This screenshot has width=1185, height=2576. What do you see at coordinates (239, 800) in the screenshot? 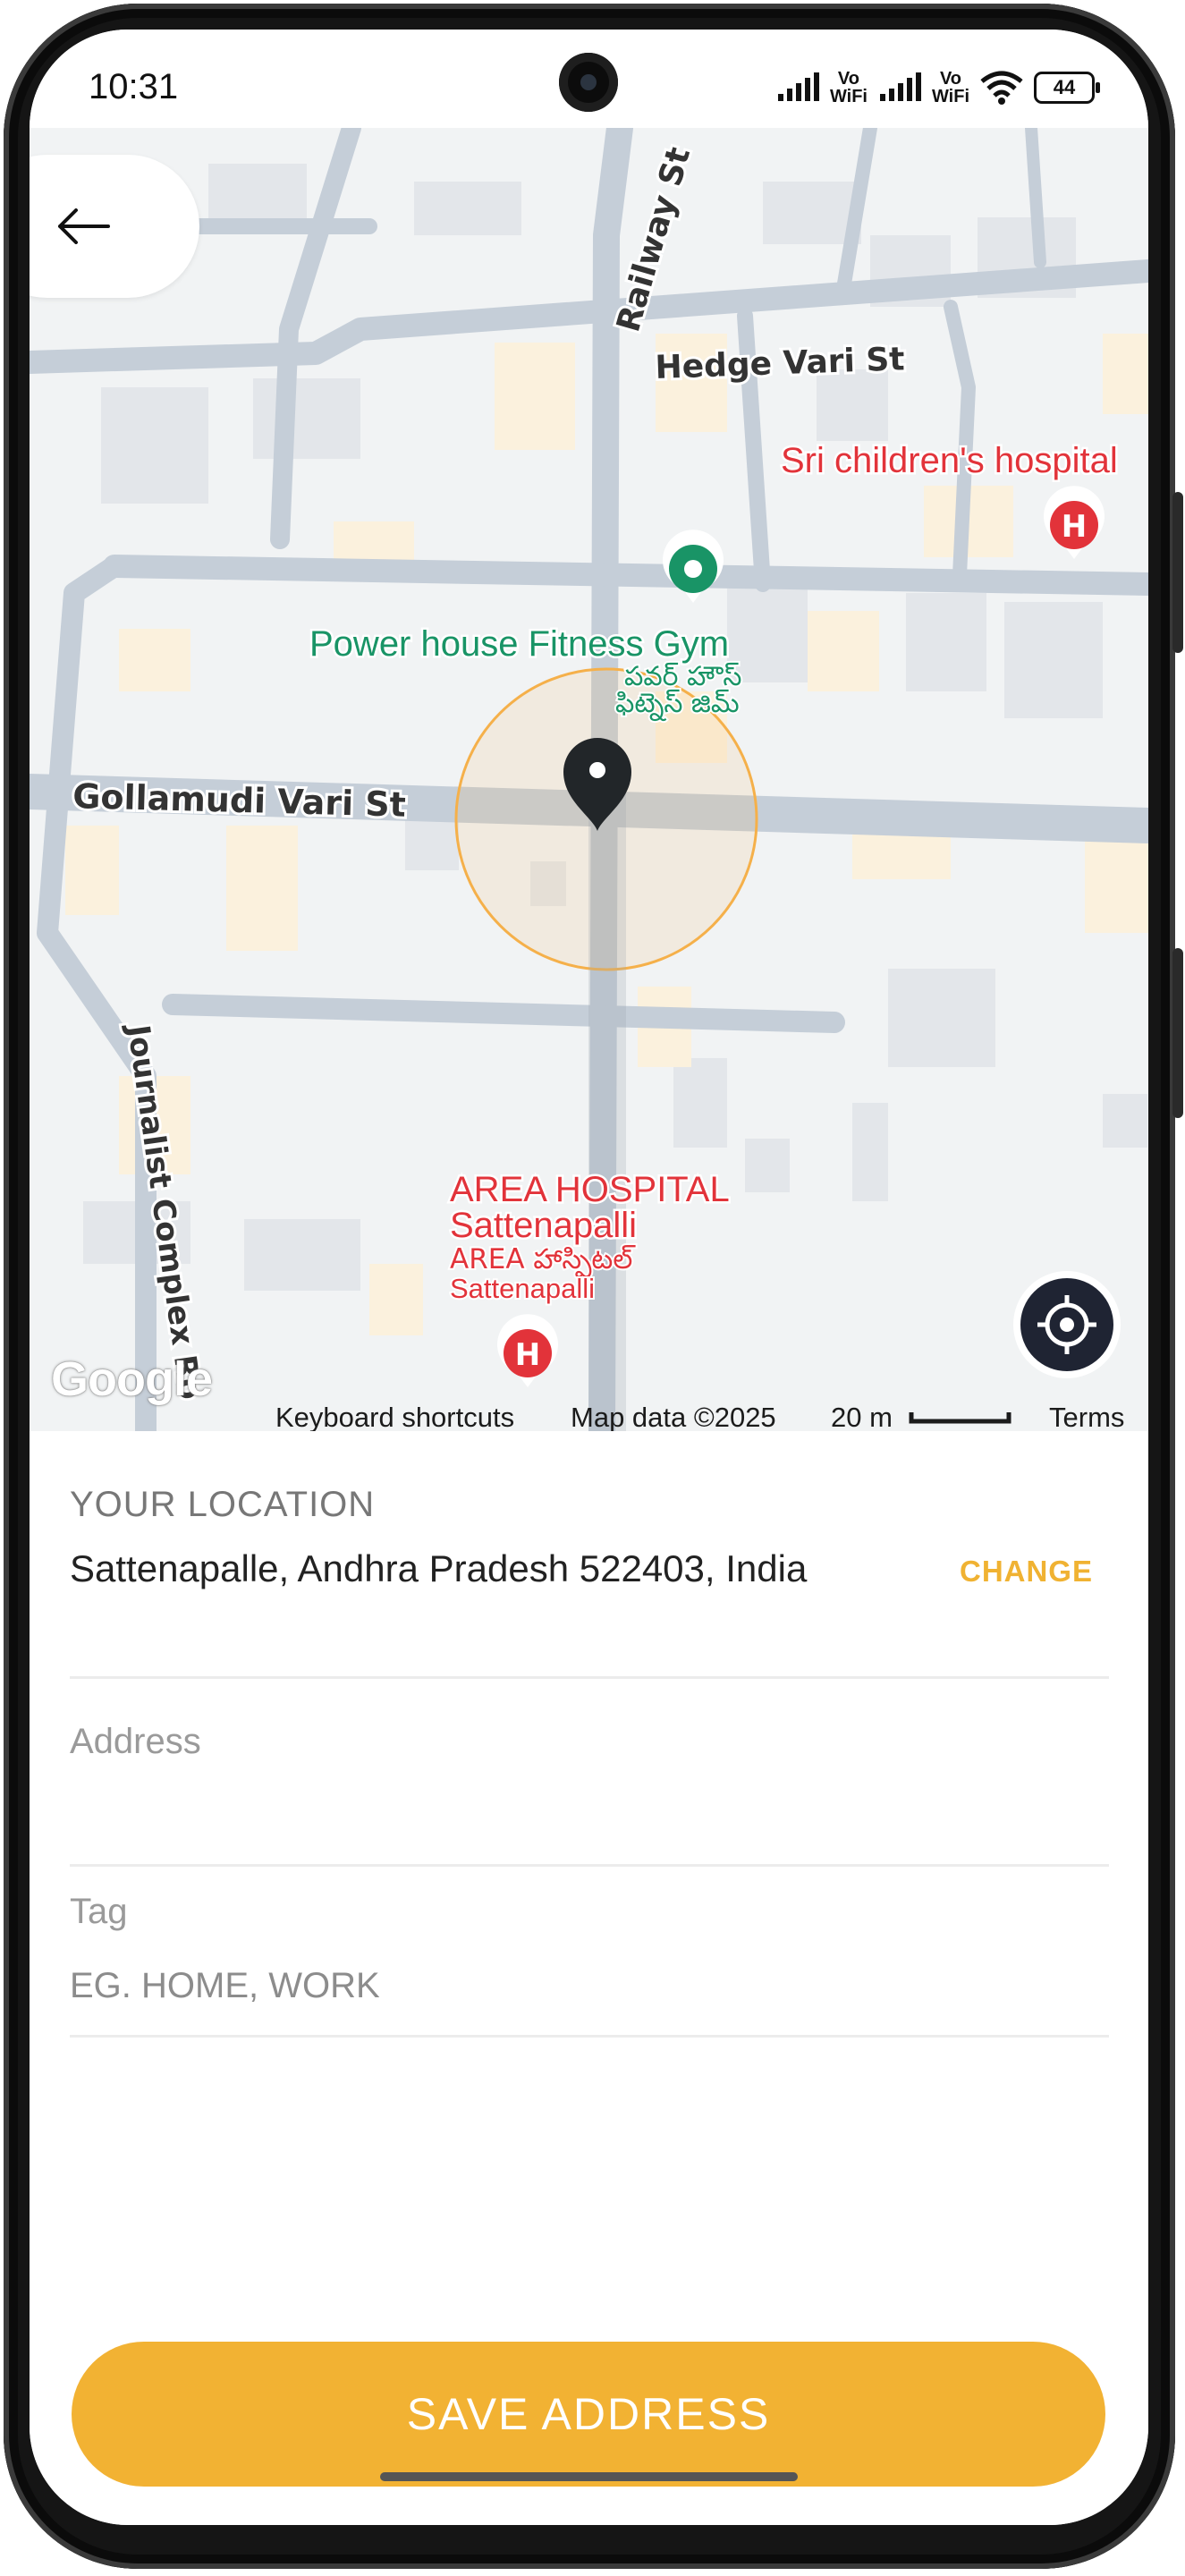
I see `street-label-gollamudi: Gollamudi Vari St` at bounding box center [239, 800].